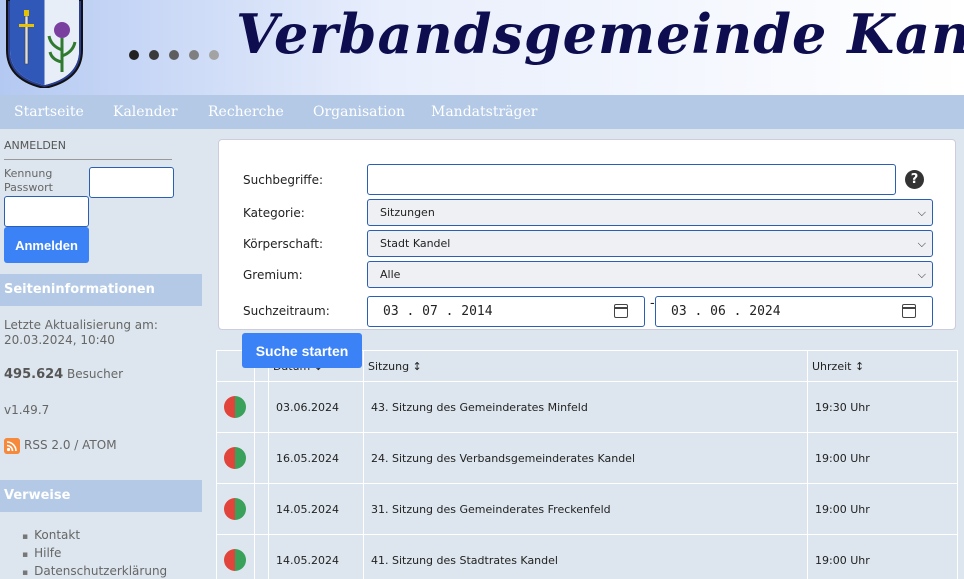  What do you see at coordinates (81, 325) in the screenshot?
I see `last-update-label: Letzte Aktualisierung am:` at bounding box center [81, 325].